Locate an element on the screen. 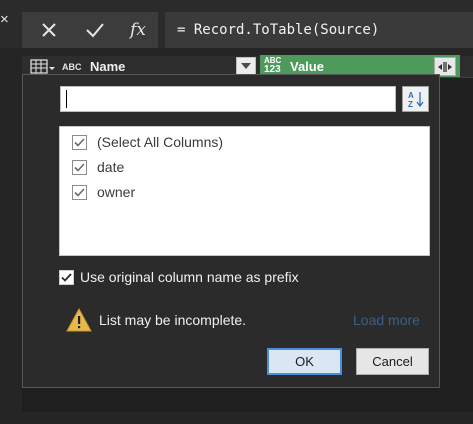 The width and height of the screenshot is (473, 424). load-more-link: Load more is located at coordinates (386, 320).